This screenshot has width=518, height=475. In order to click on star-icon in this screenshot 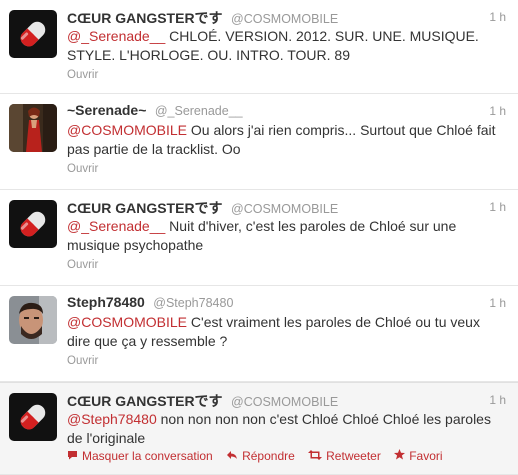, I will do `click(400, 456)`.